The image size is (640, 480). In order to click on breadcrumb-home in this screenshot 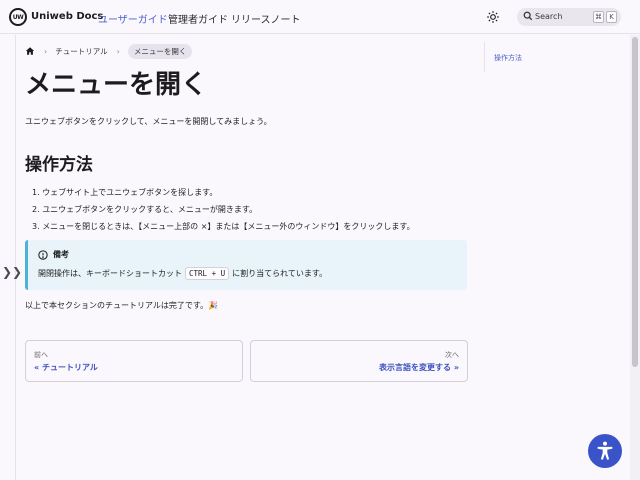, I will do `click(30, 51)`.